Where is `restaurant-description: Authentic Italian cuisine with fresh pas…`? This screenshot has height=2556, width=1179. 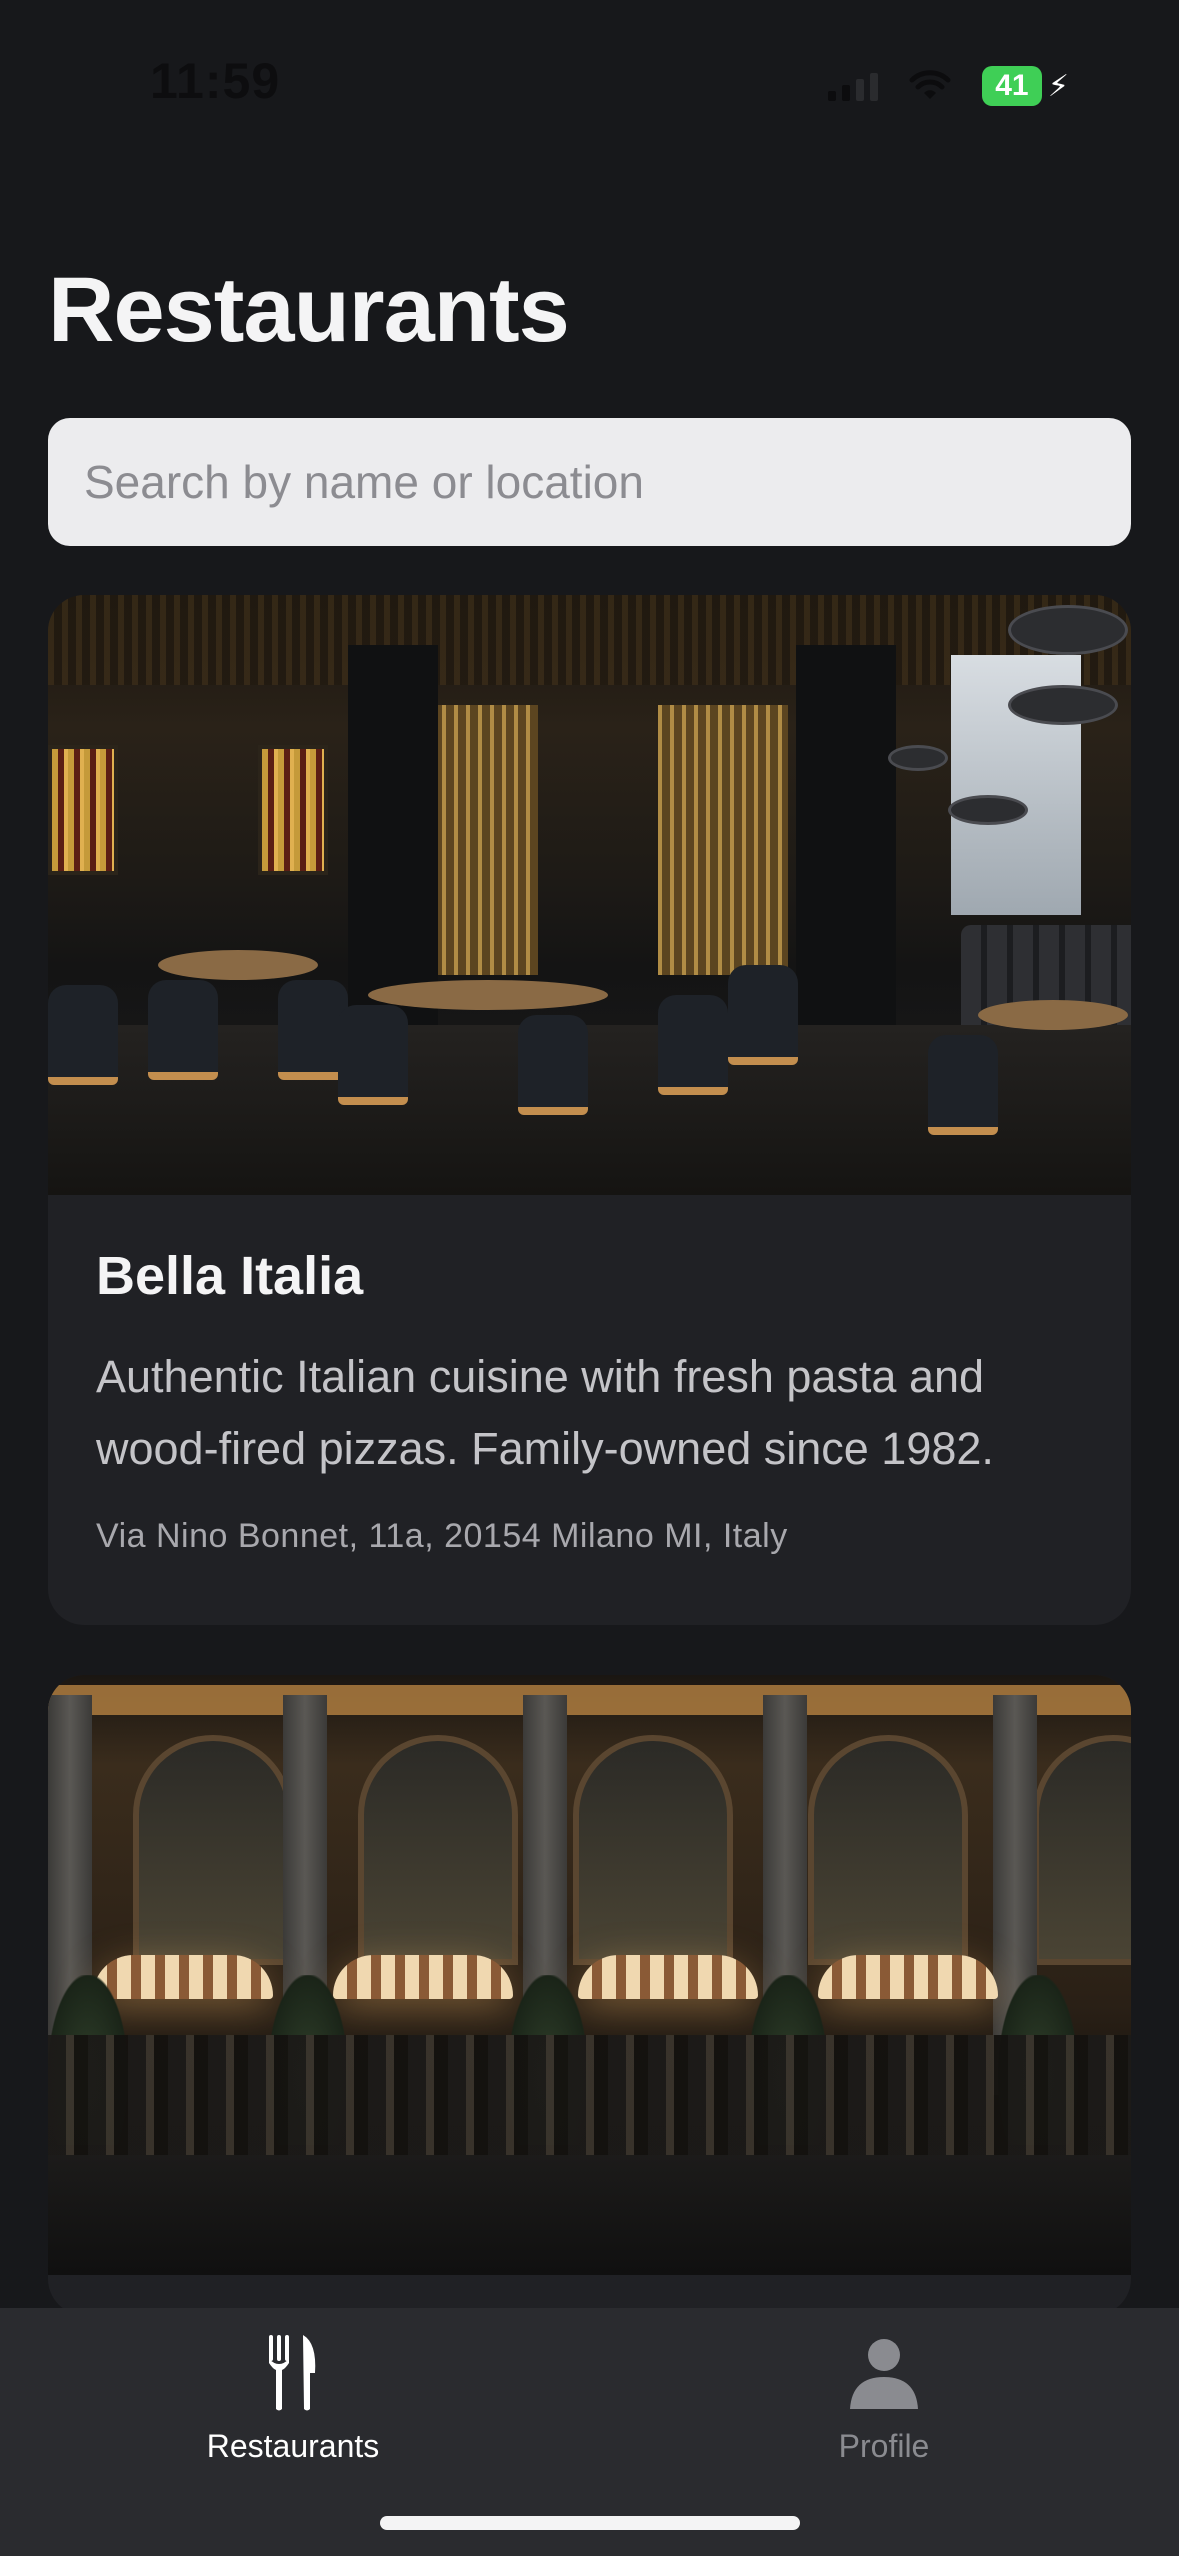 restaurant-description: Authentic Italian cuisine with fresh pas… is located at coordinates (545, 1412).